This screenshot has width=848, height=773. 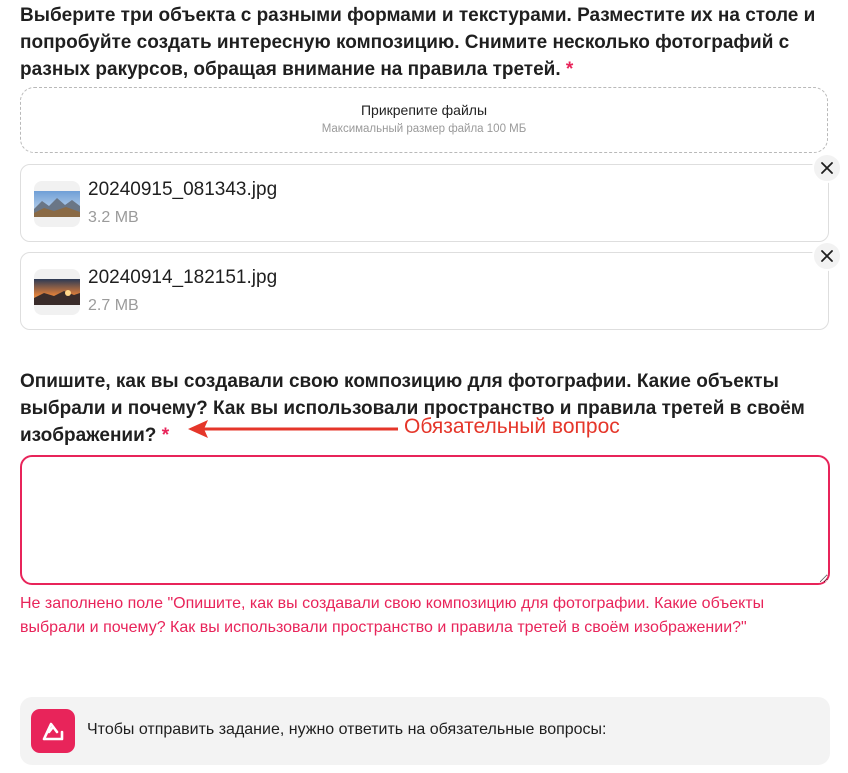 I want to click on file-size: 2.7 MB, so click(x=113, y=305).